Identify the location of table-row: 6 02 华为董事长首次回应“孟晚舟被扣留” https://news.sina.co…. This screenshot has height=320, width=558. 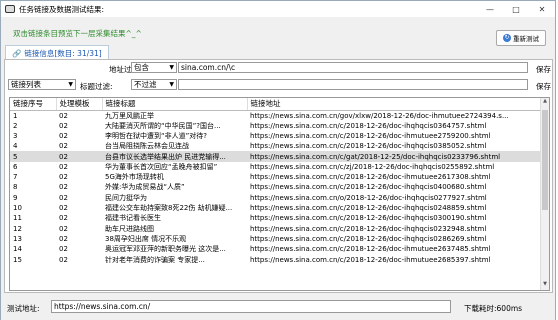
(279, 167).